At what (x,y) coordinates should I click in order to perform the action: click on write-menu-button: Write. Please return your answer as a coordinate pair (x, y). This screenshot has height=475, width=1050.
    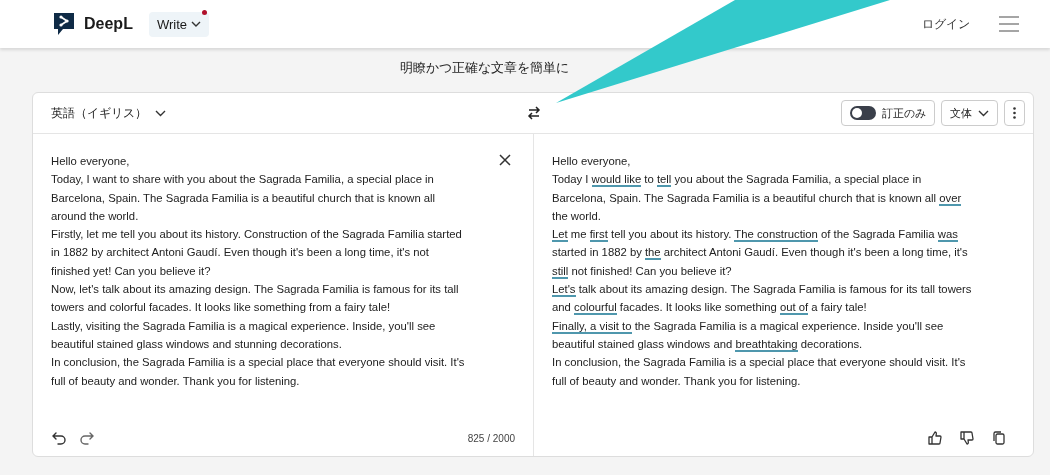
    Looking at the image, I should click on (178, 24).